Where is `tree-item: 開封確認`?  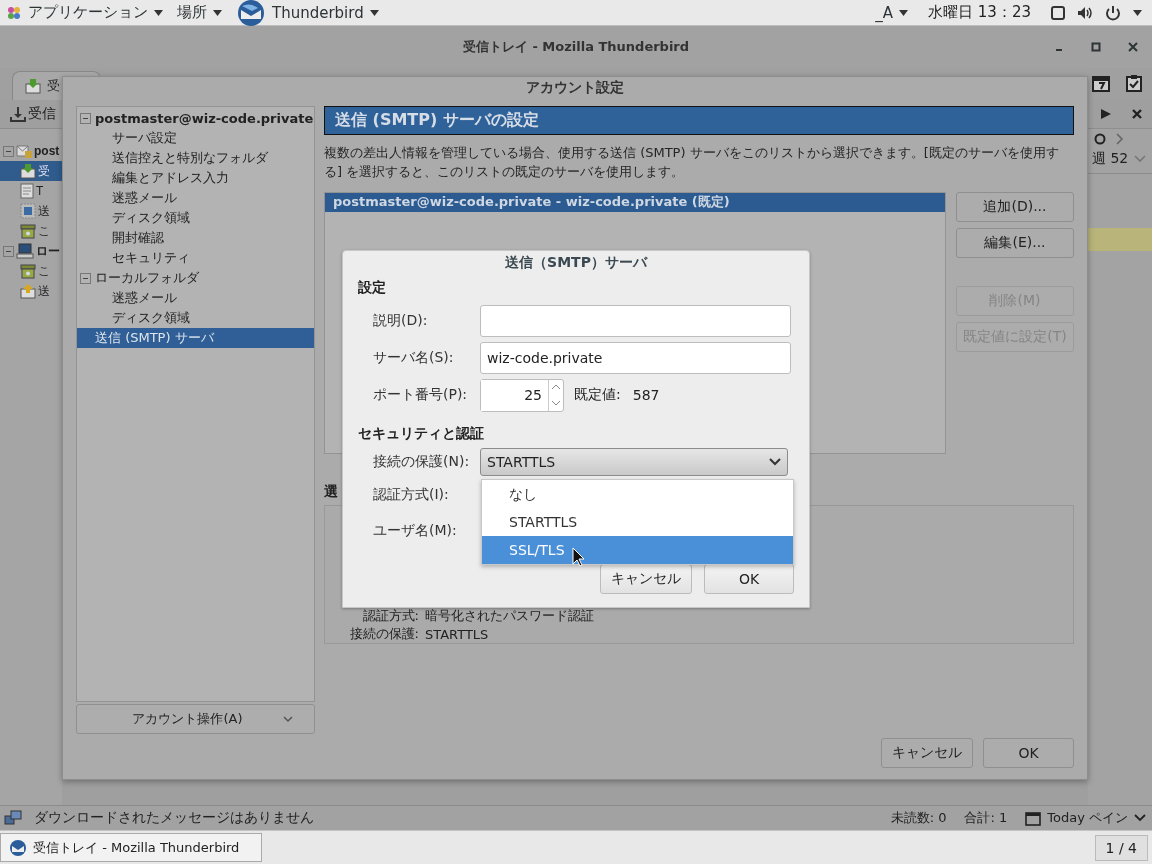 tree-item: 開封確認 is located at coordinates (195, 238).